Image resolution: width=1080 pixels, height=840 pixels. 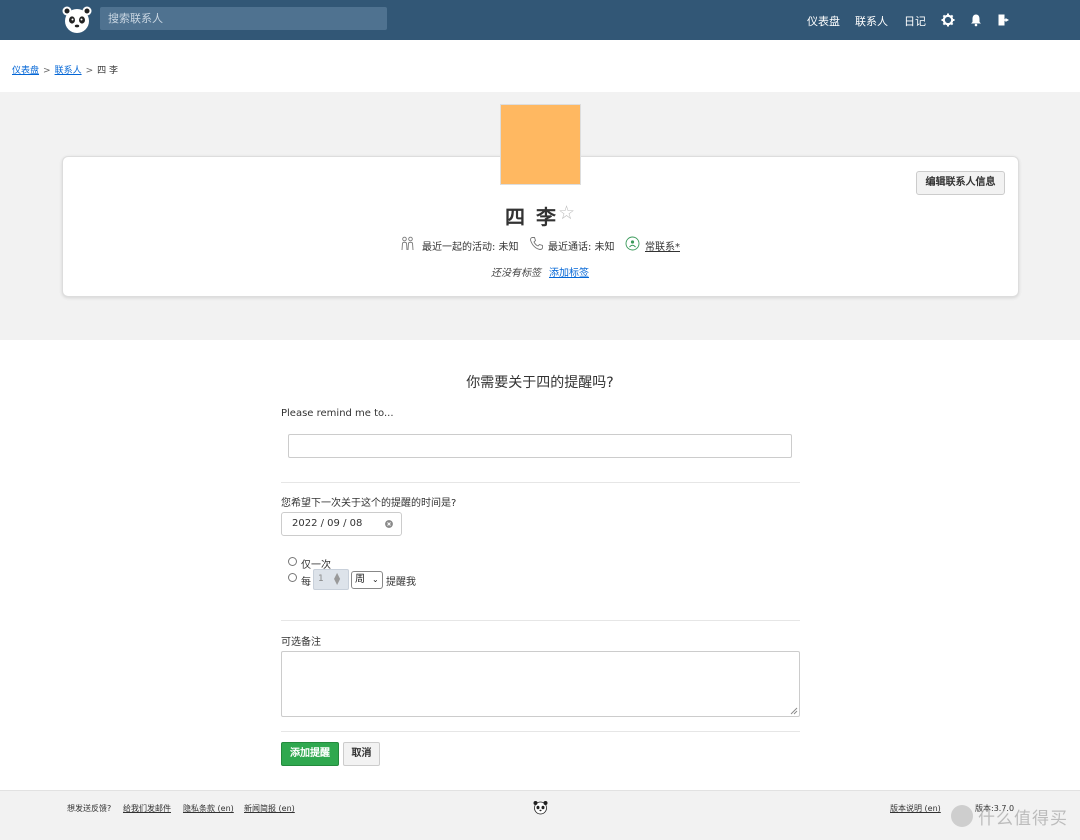 I want to click on feedback-text: 想发送反馈?, so click(x=89, y=808).